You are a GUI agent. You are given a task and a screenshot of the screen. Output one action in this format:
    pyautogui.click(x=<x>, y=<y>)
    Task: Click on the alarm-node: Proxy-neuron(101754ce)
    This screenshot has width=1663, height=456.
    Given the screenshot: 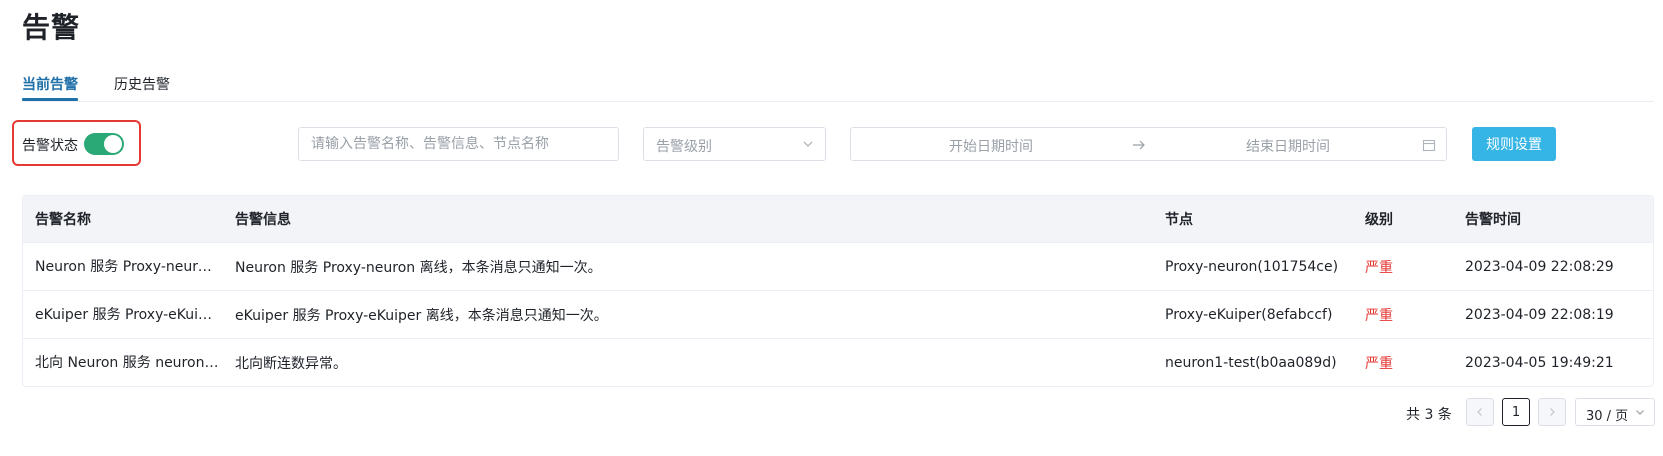 What is the action you would take?
    pyautogui.click(x=1252, y=266)
    